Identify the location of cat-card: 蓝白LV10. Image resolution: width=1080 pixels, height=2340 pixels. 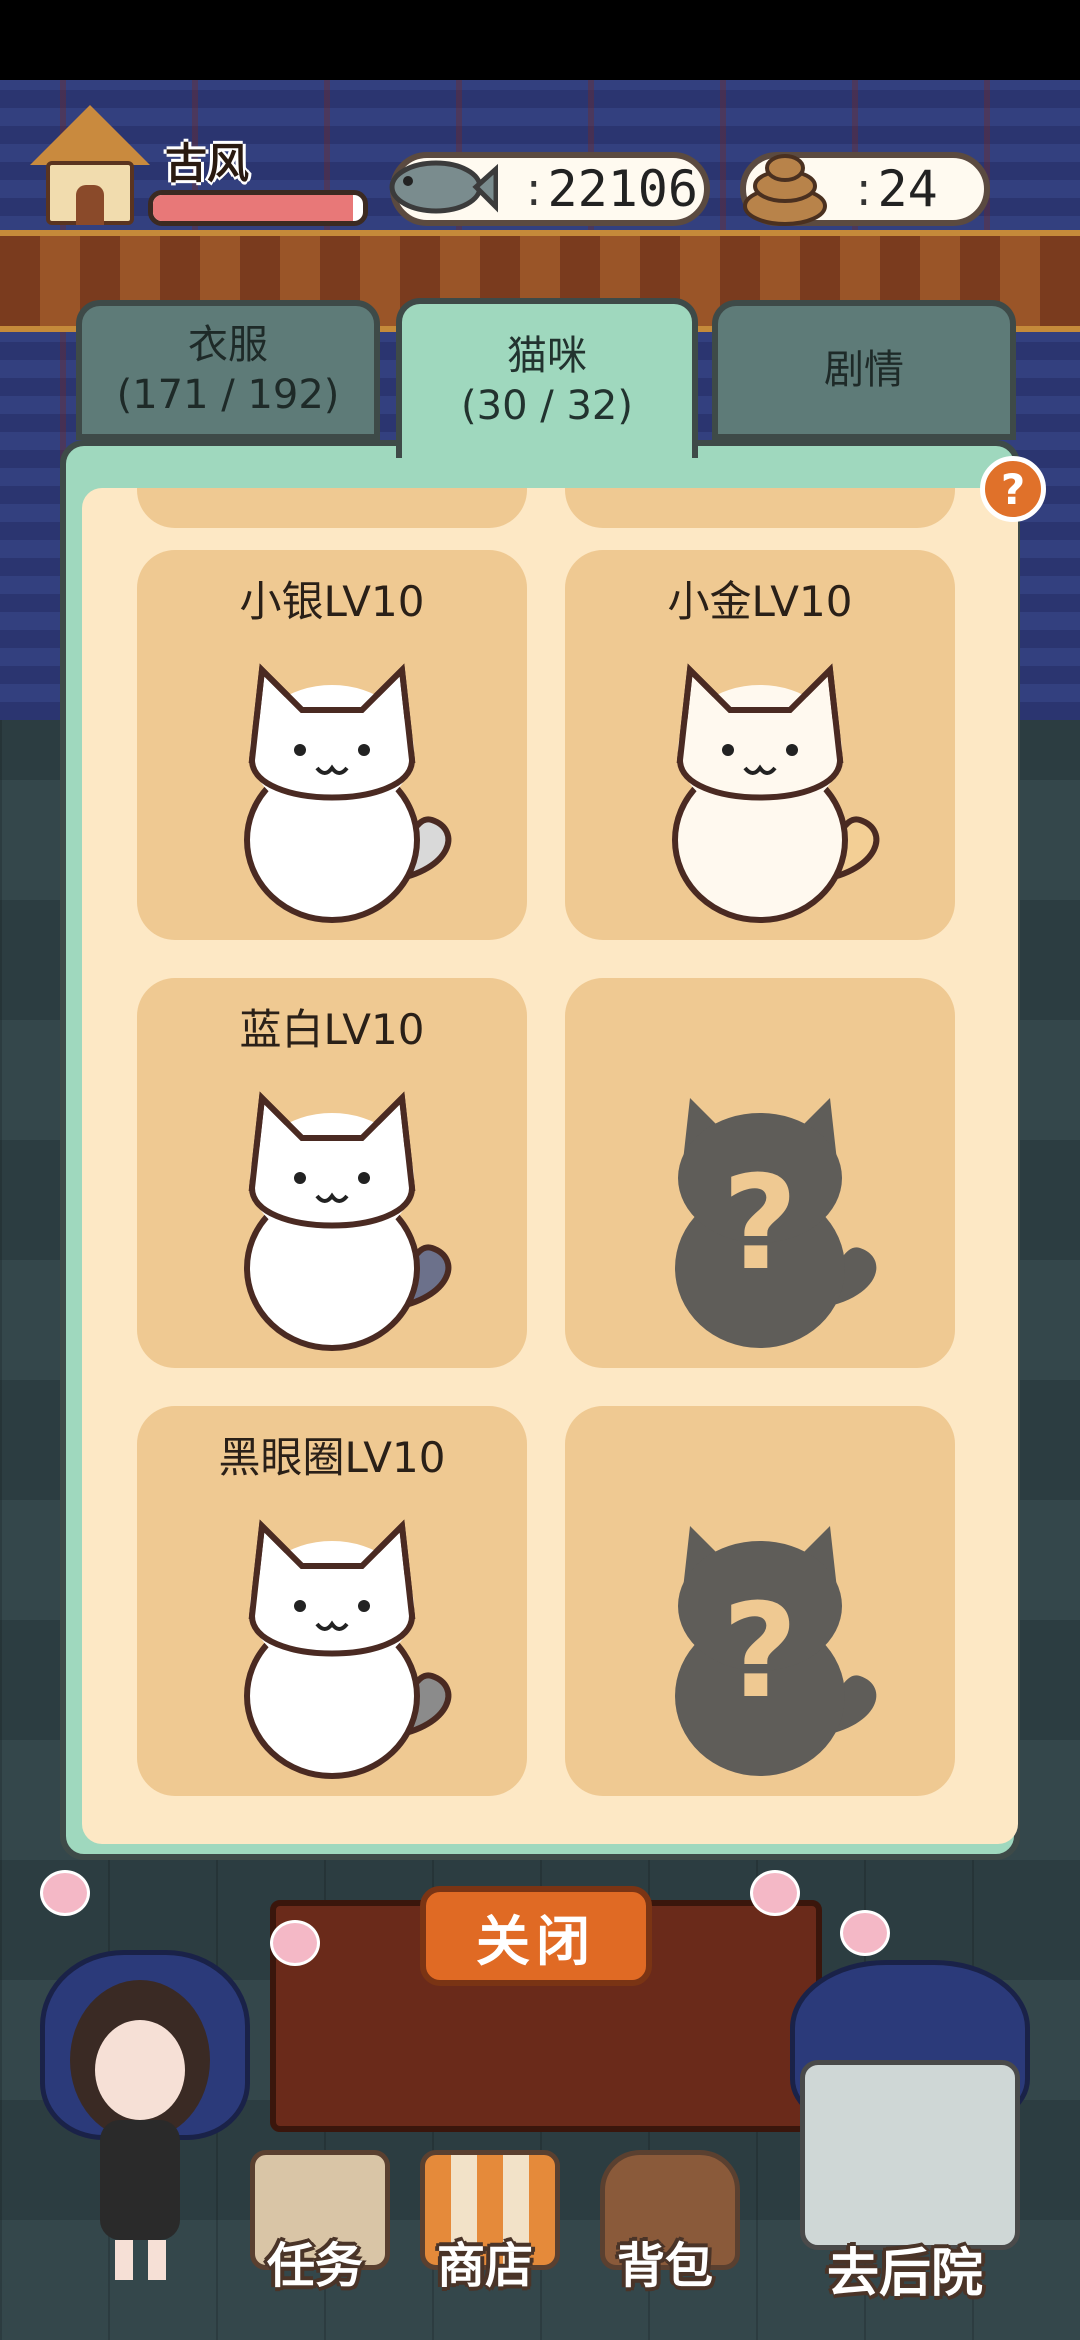
(332, 1173).